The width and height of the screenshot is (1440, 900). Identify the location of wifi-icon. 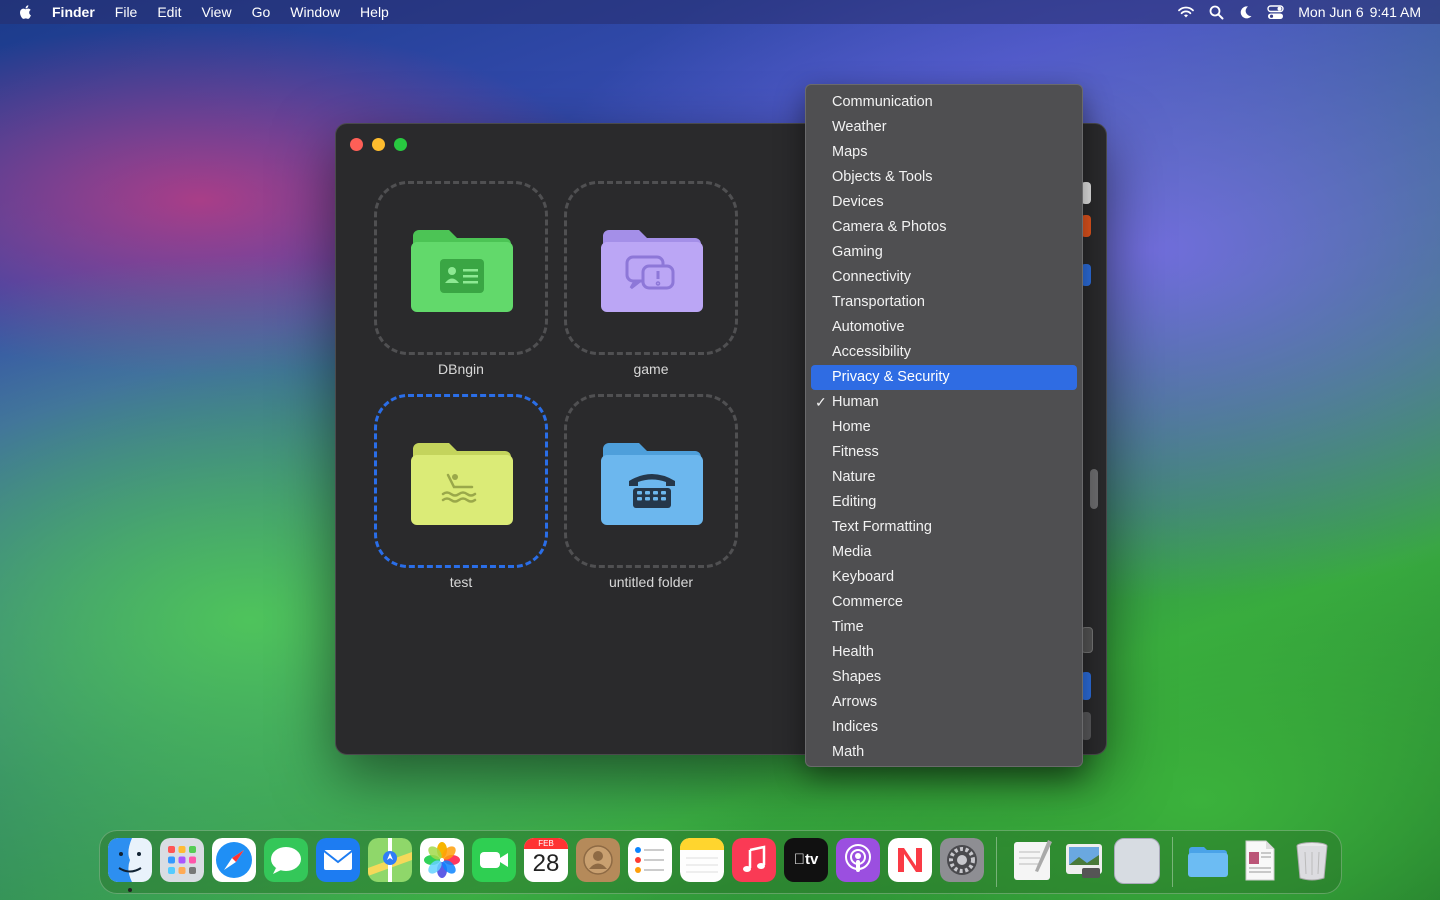
(1186, 12).